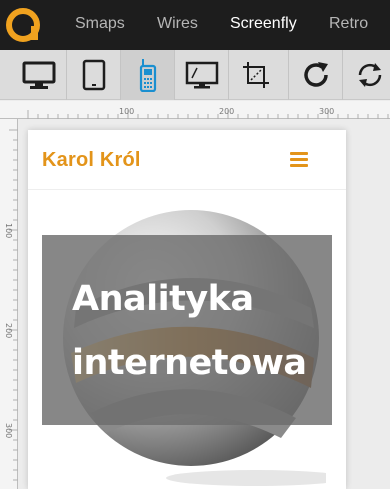 This screenshot has width=390, height=489. What do you see at coordinates (23, 25) in the screenshot?
I see `quirktools-logo-icon` at bounding box center [23, 25].